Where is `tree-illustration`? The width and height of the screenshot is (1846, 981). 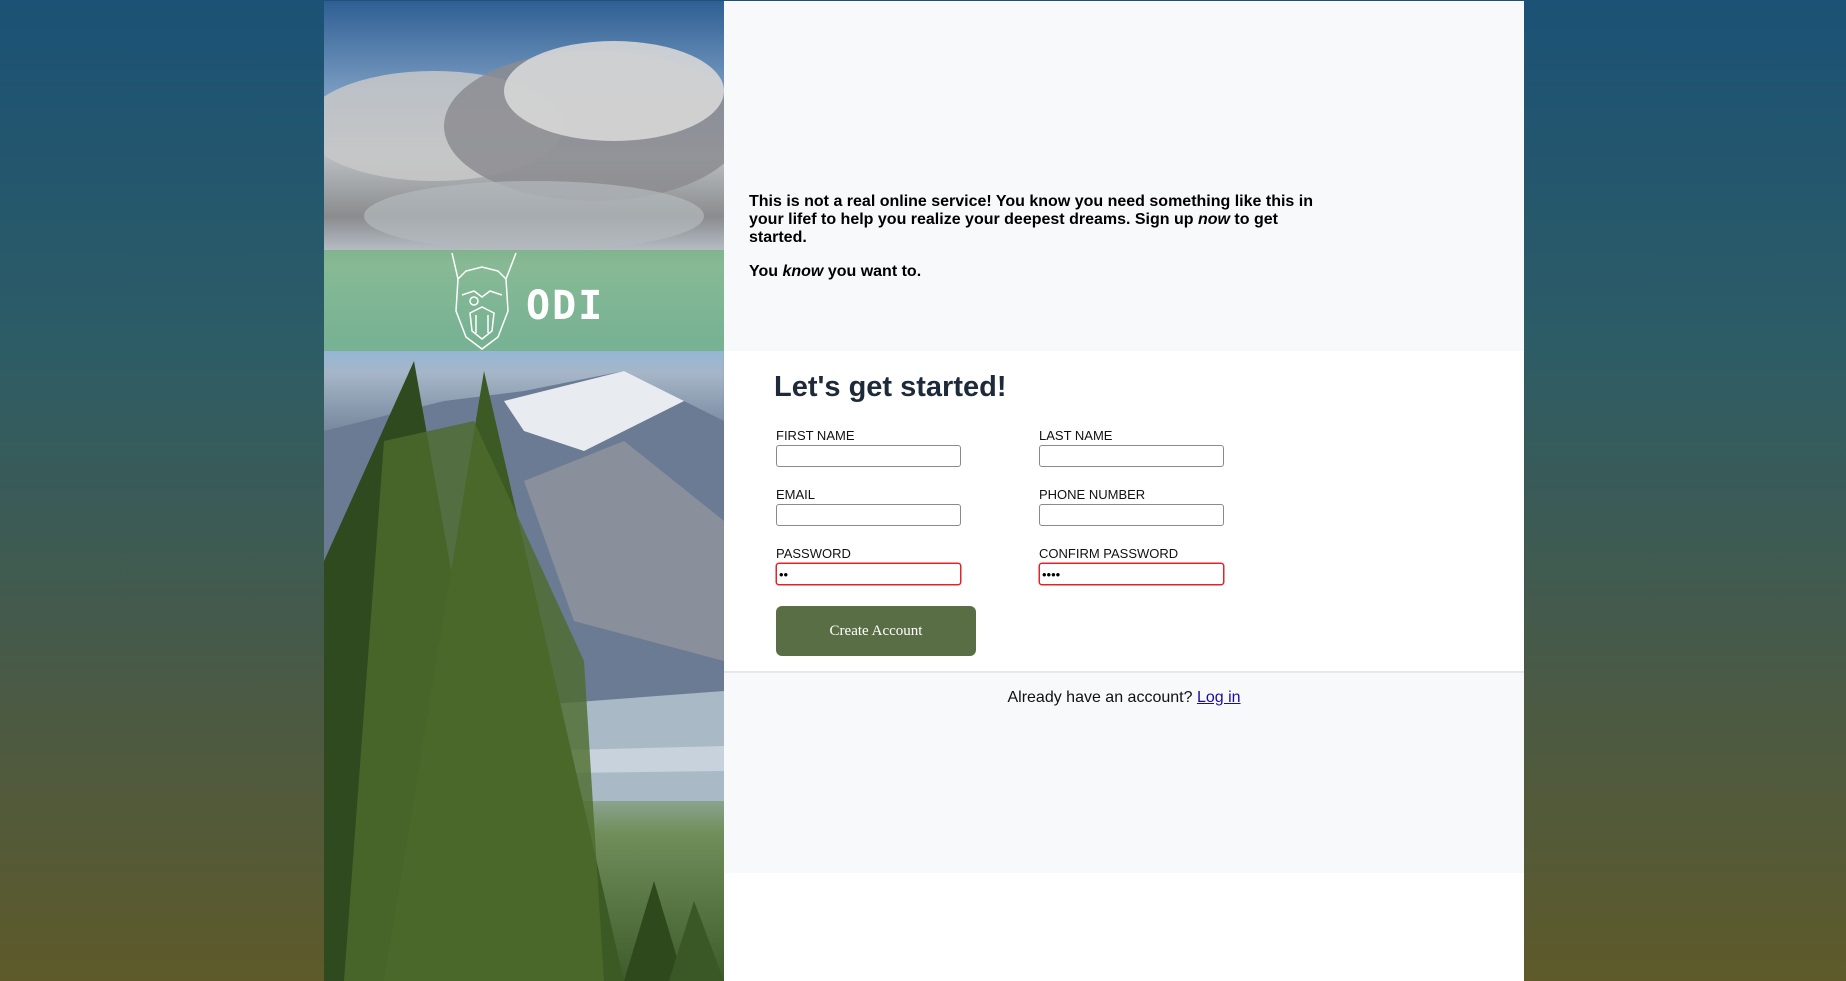
tree-illustration is located at coordinates (524, 671).